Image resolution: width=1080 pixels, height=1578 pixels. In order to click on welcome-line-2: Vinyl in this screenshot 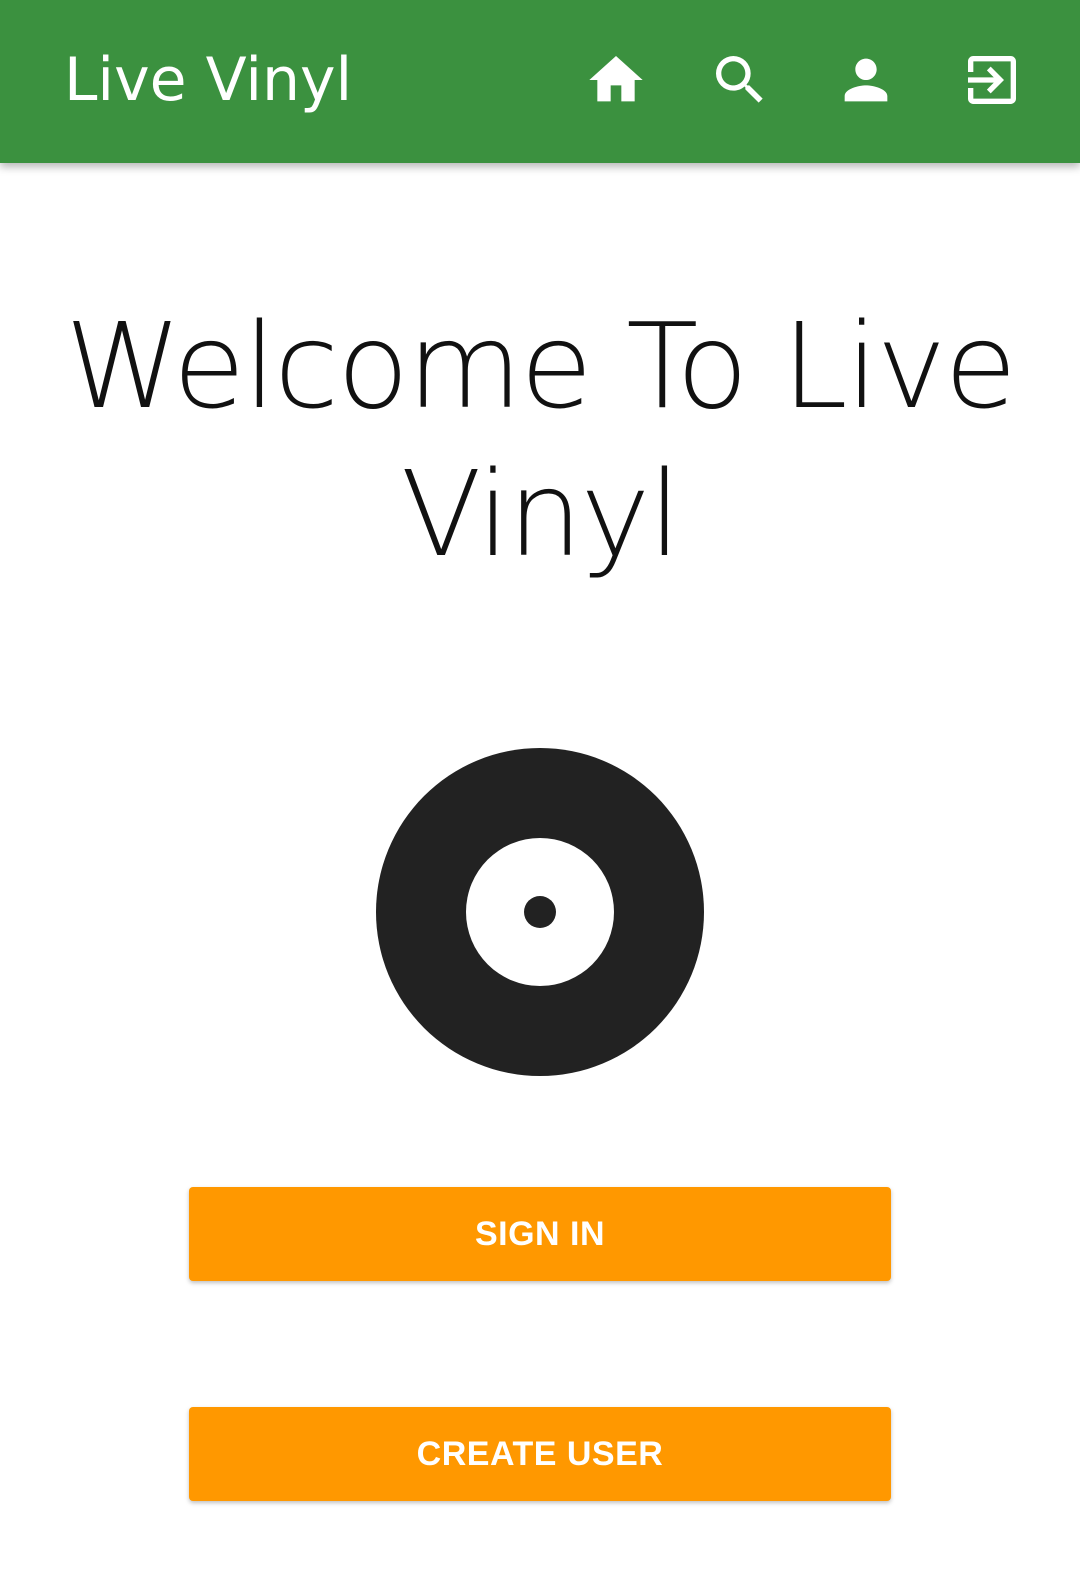, I will do `click(540, 514)`.